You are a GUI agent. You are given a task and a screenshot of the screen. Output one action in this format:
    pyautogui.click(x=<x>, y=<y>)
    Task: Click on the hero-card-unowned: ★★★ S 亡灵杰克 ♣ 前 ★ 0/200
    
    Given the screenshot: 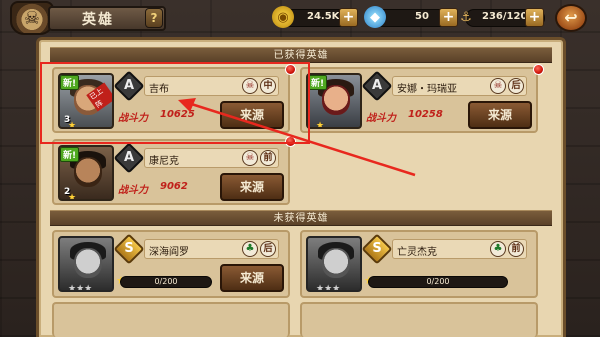 What is the action you would take?
    pyautogui.click(x=419, y=264)
    